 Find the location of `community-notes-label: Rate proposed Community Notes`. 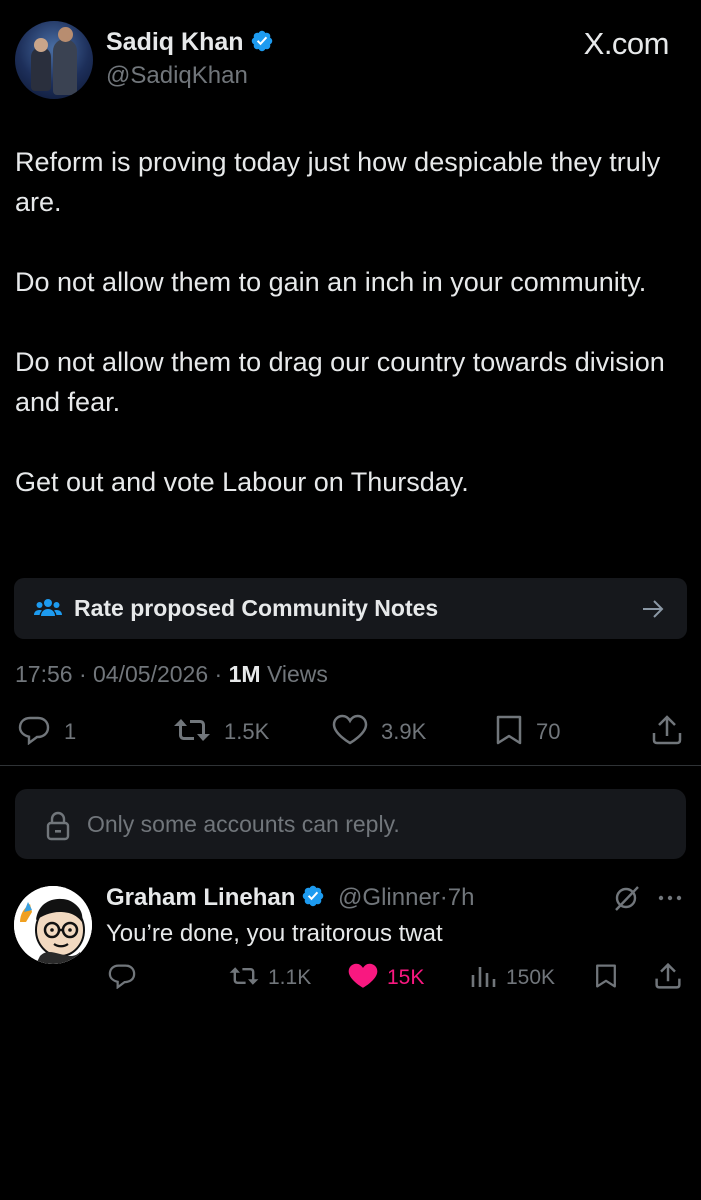

community-notes-label: Rate proposed Community Notes is located at coordinates (256, 608).